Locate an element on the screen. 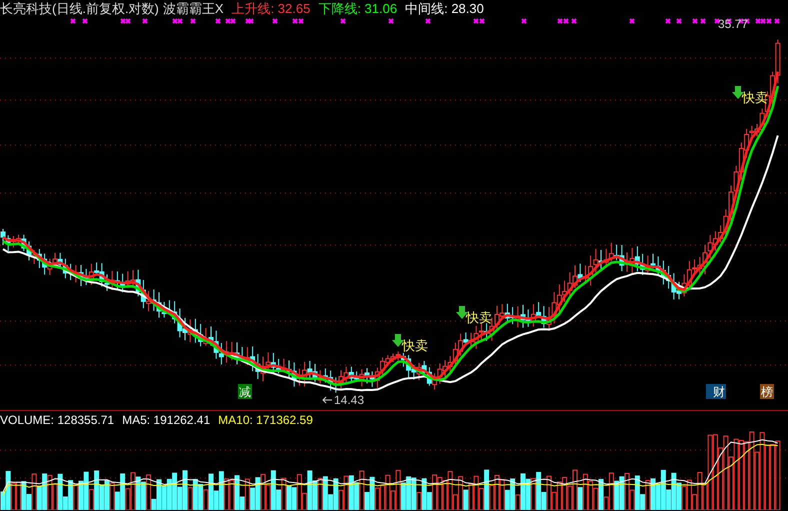 This screenshot has height=511, width=788. price-label: 14.43 is located at coordinates (349, 400).